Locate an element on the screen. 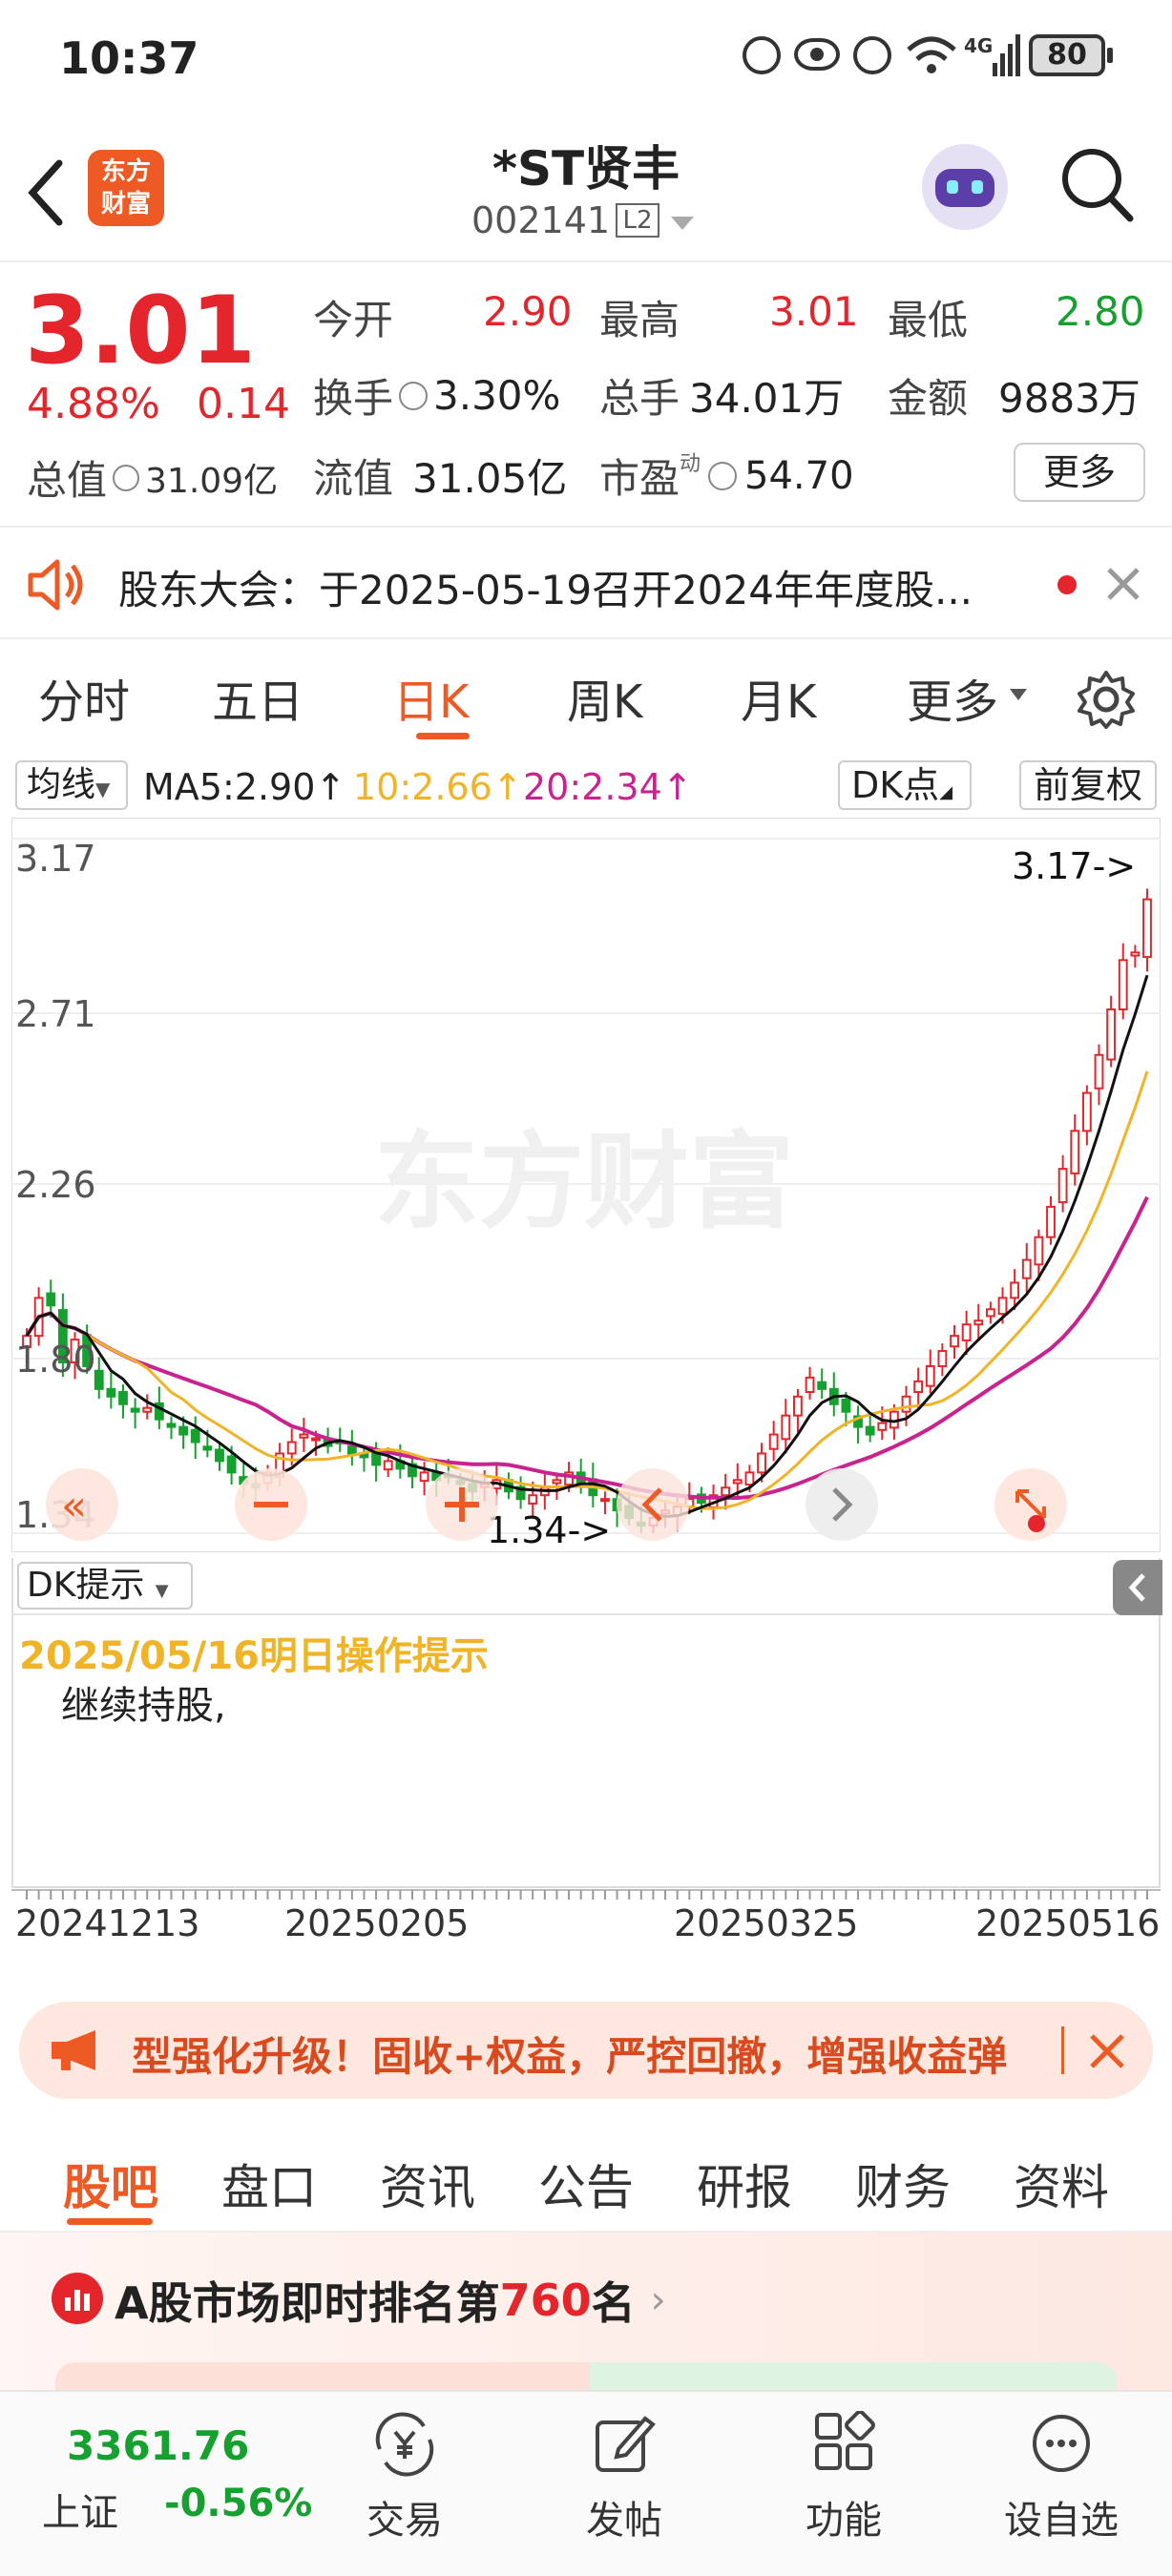  zoom-in-button is located at coordinates (462, 1504).